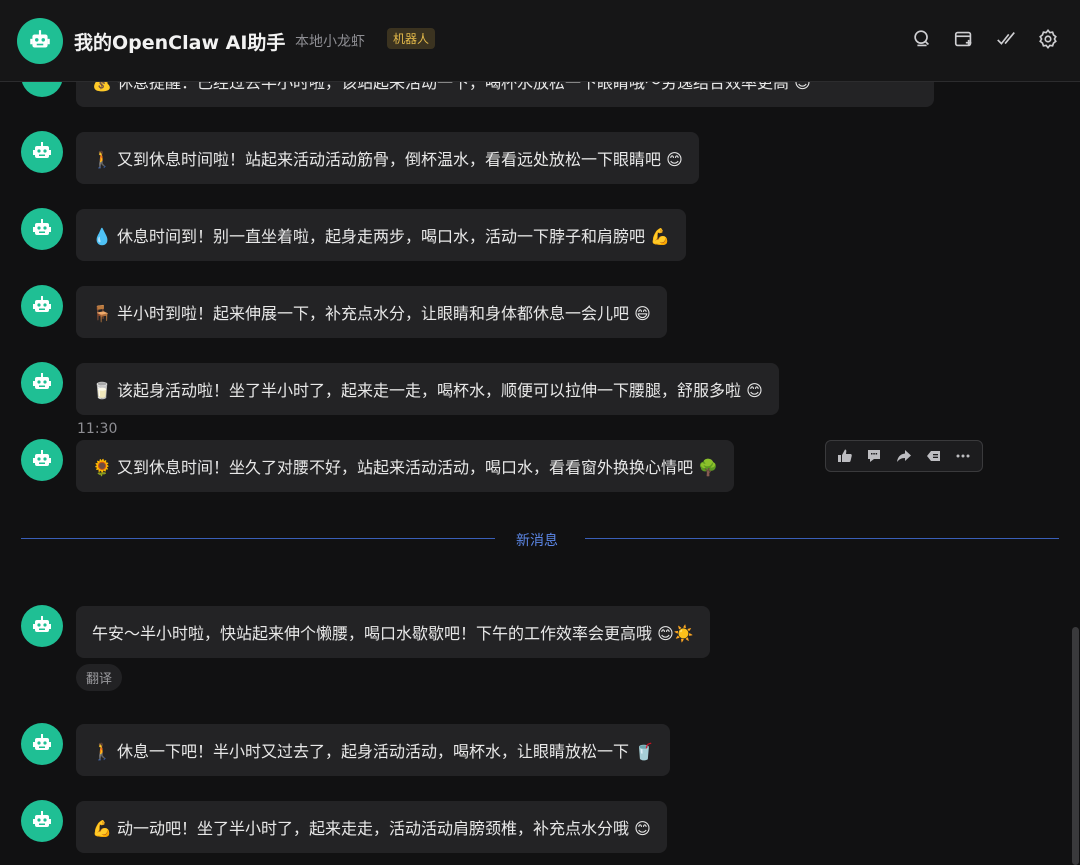 The height and width of the screenshot is (865, 1080). What do you see at coordinates (1048, 39) in the screenshot?
I see `gear-icon` at bounding box center [1048, 39].